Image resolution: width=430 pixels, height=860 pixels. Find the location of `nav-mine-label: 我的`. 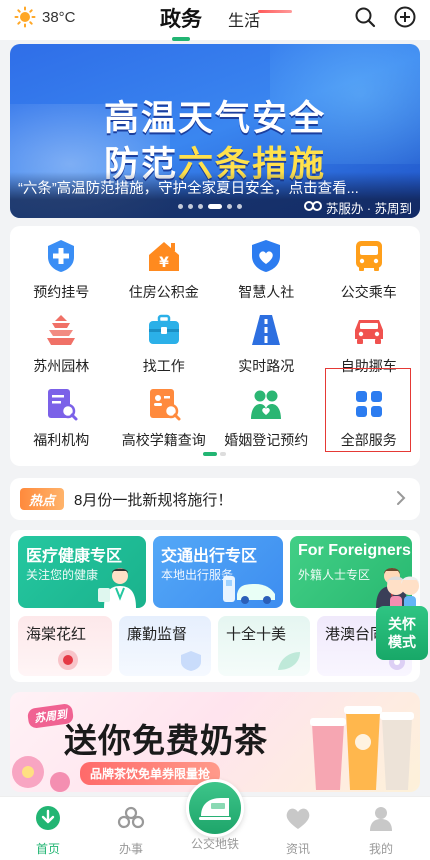

nav-mine-label: 我的 is located at coordinates (380, 849).